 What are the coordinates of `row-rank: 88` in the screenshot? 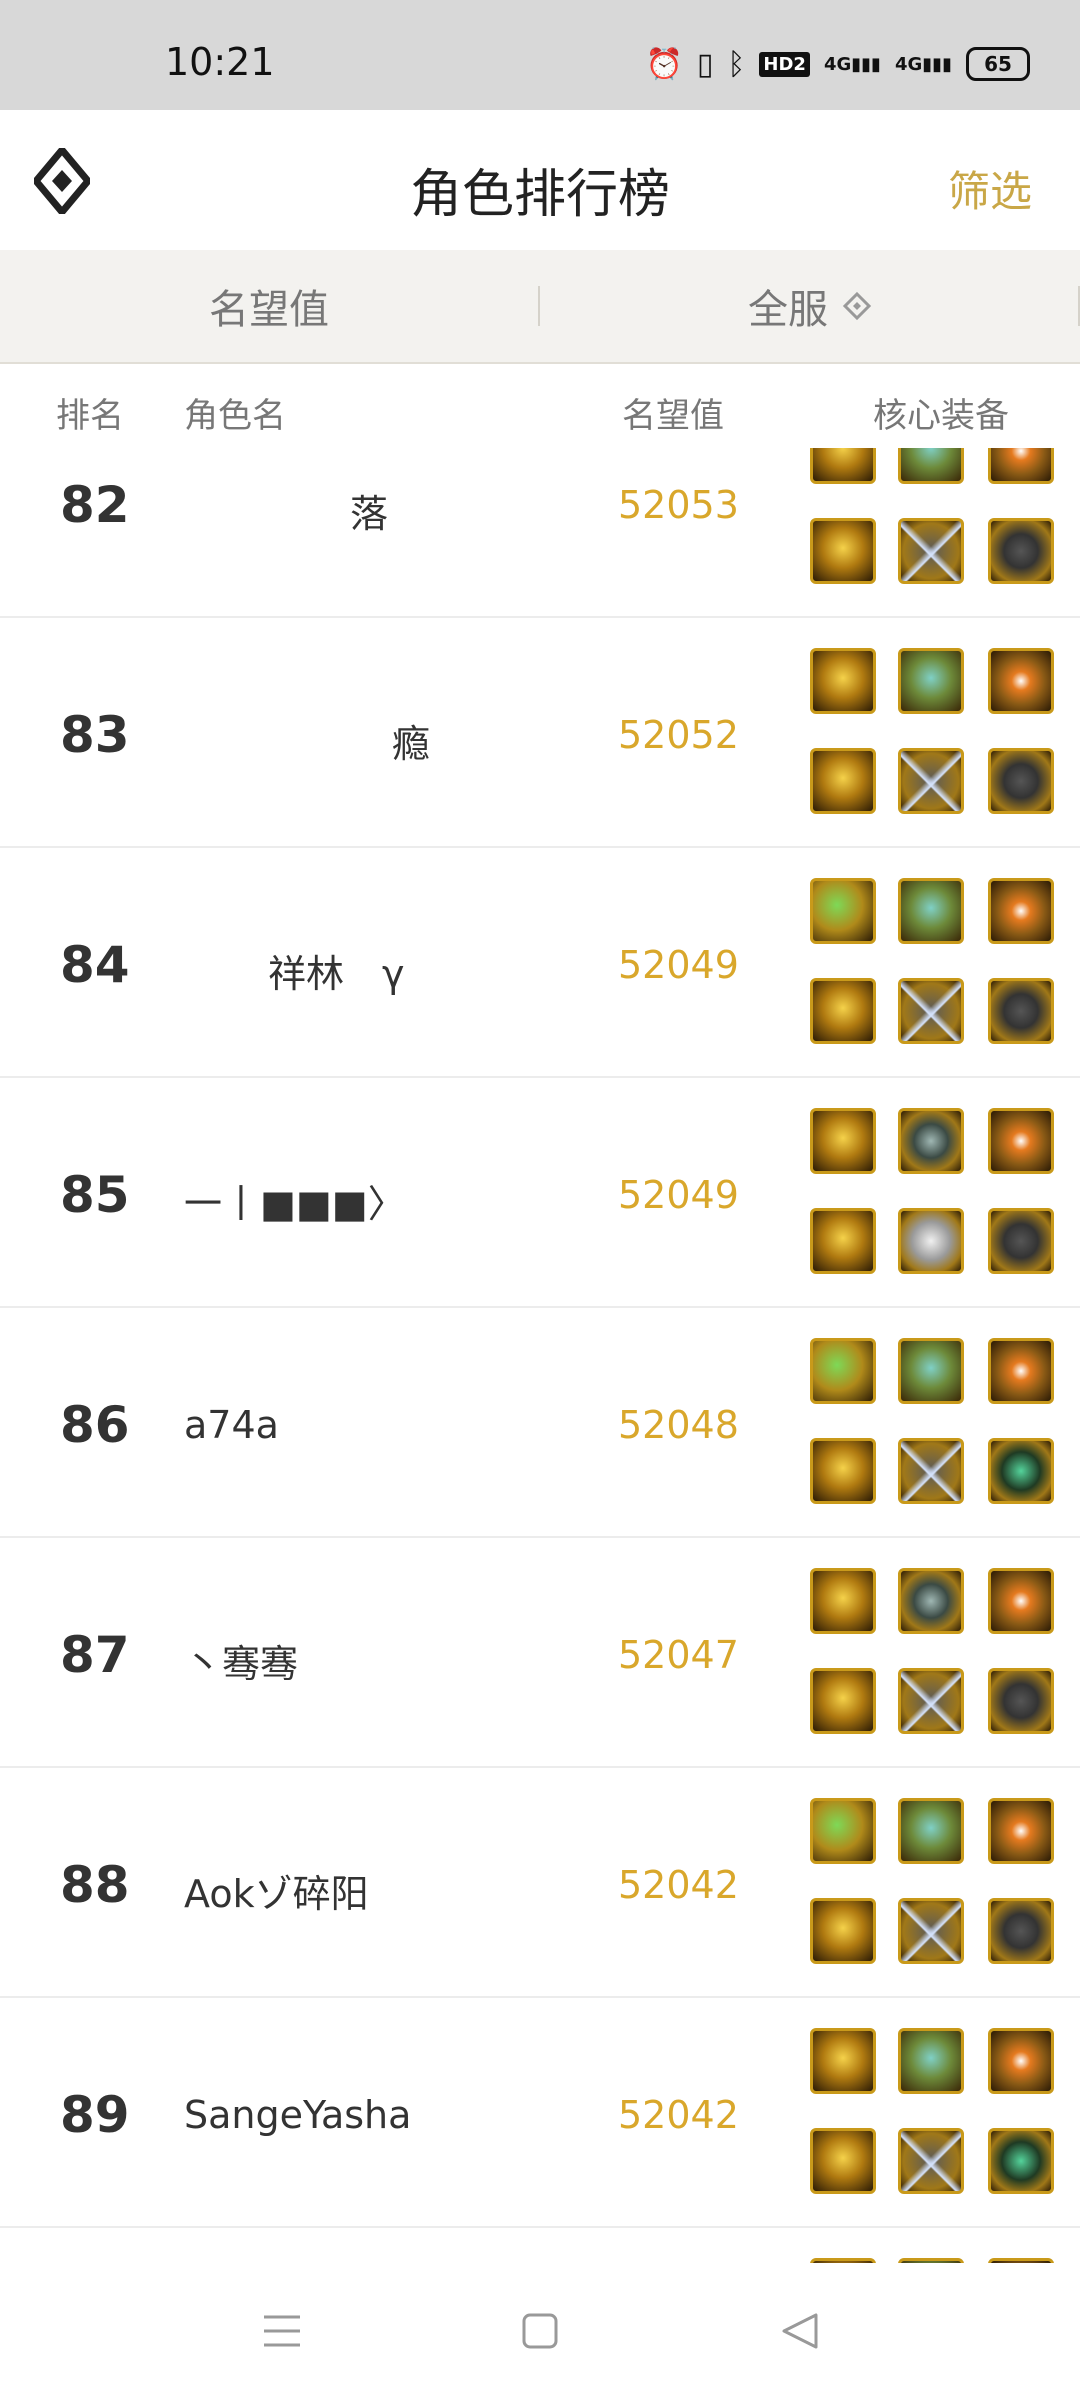 It's located at (95, 1885).